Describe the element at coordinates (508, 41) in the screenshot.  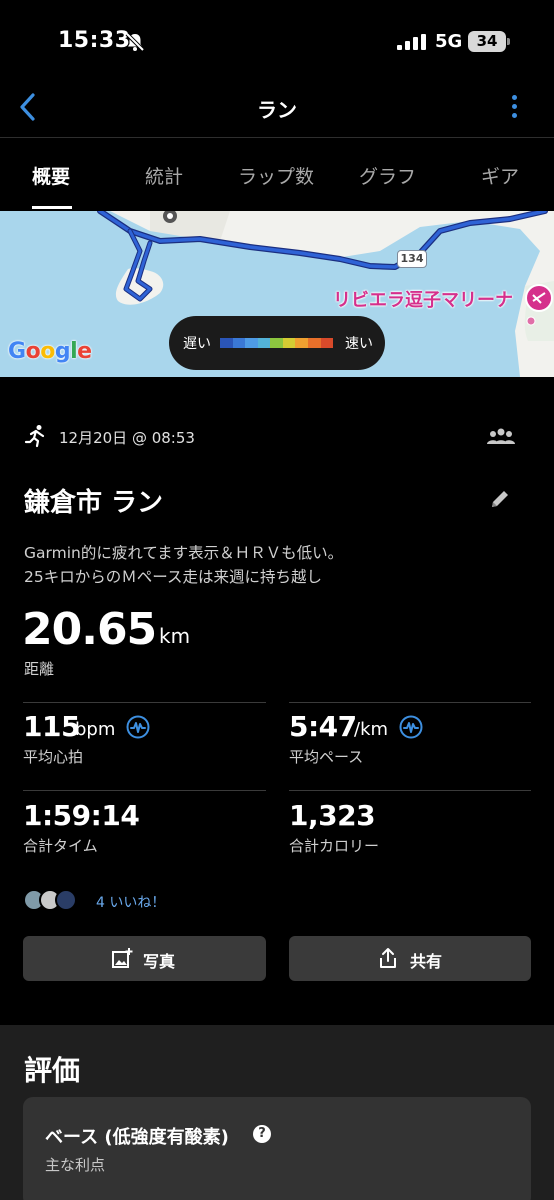
I see `battery-nub` at that location.